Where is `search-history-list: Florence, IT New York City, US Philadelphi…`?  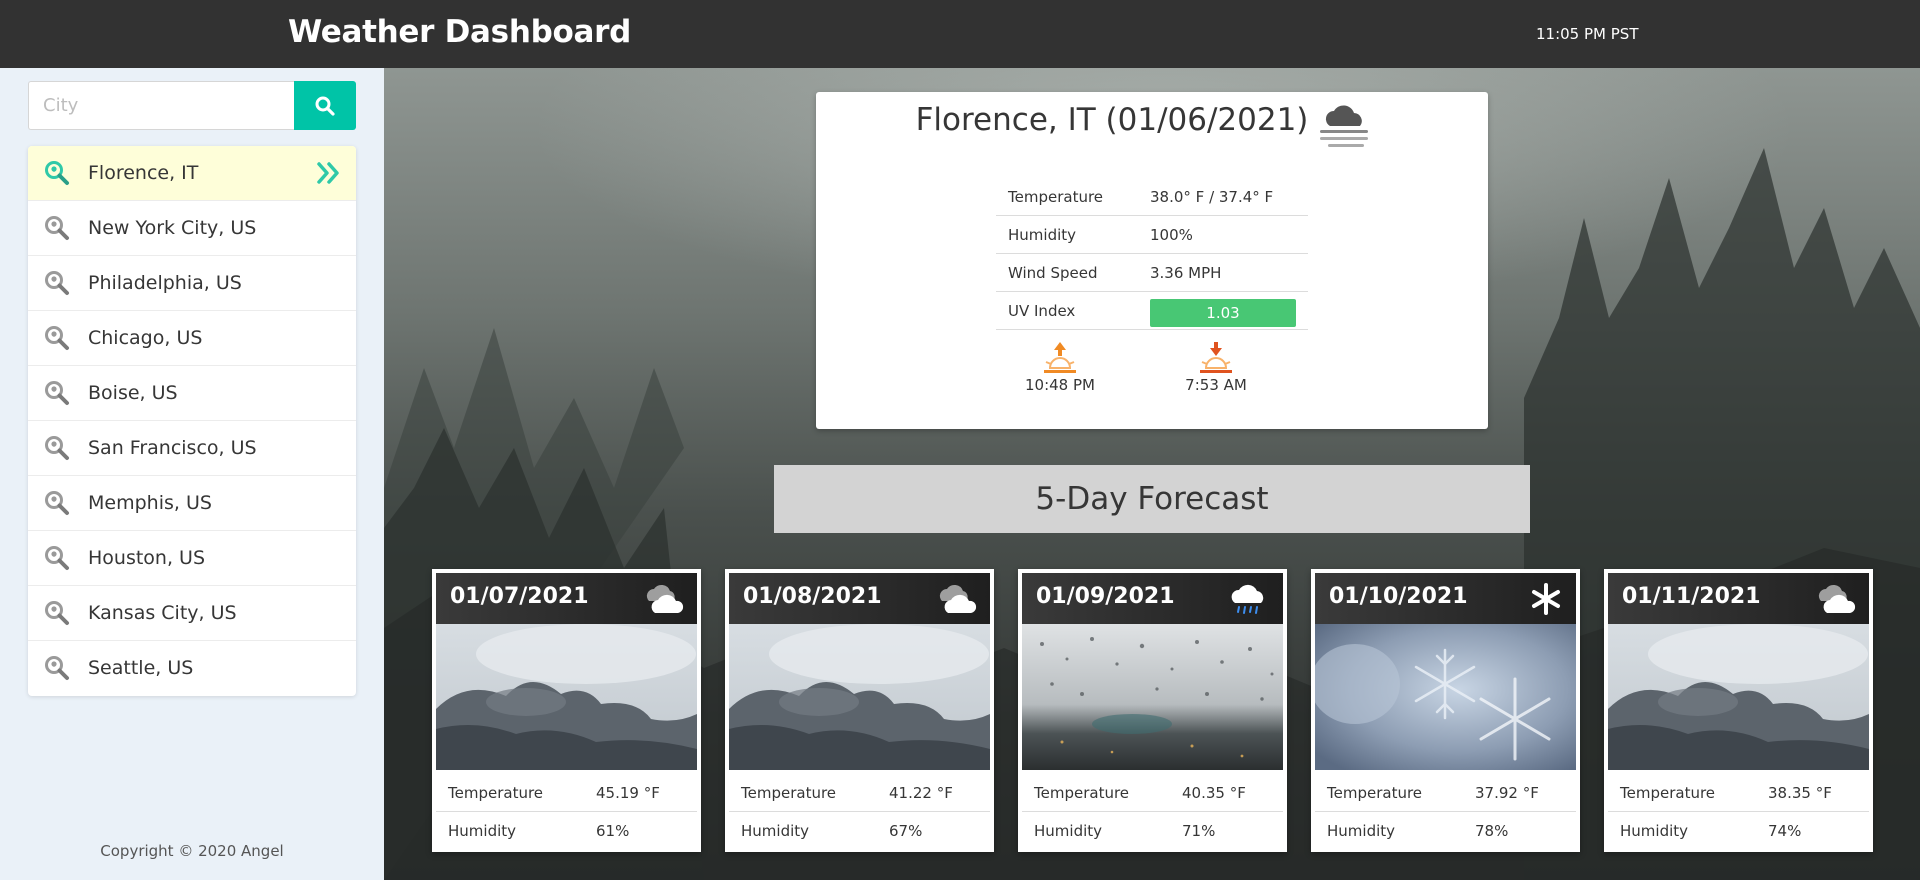
search-history-list: Florence, IT New York City, US Philadelphi… is located at coordinates (192, 421).